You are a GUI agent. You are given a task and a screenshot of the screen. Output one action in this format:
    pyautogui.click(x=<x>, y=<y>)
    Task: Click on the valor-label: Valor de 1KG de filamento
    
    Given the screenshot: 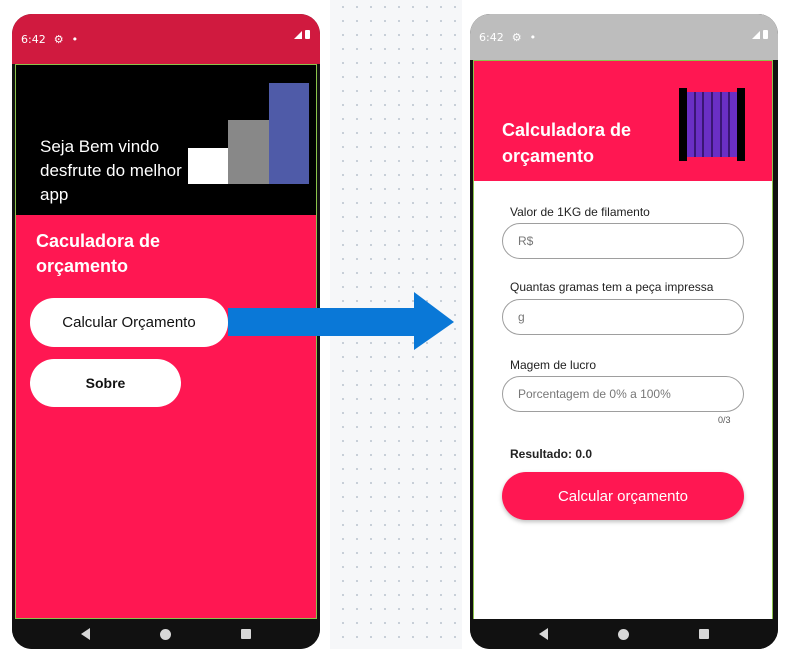 What is the action you would take?
    pyautogui.click(x=580, y=212)
    